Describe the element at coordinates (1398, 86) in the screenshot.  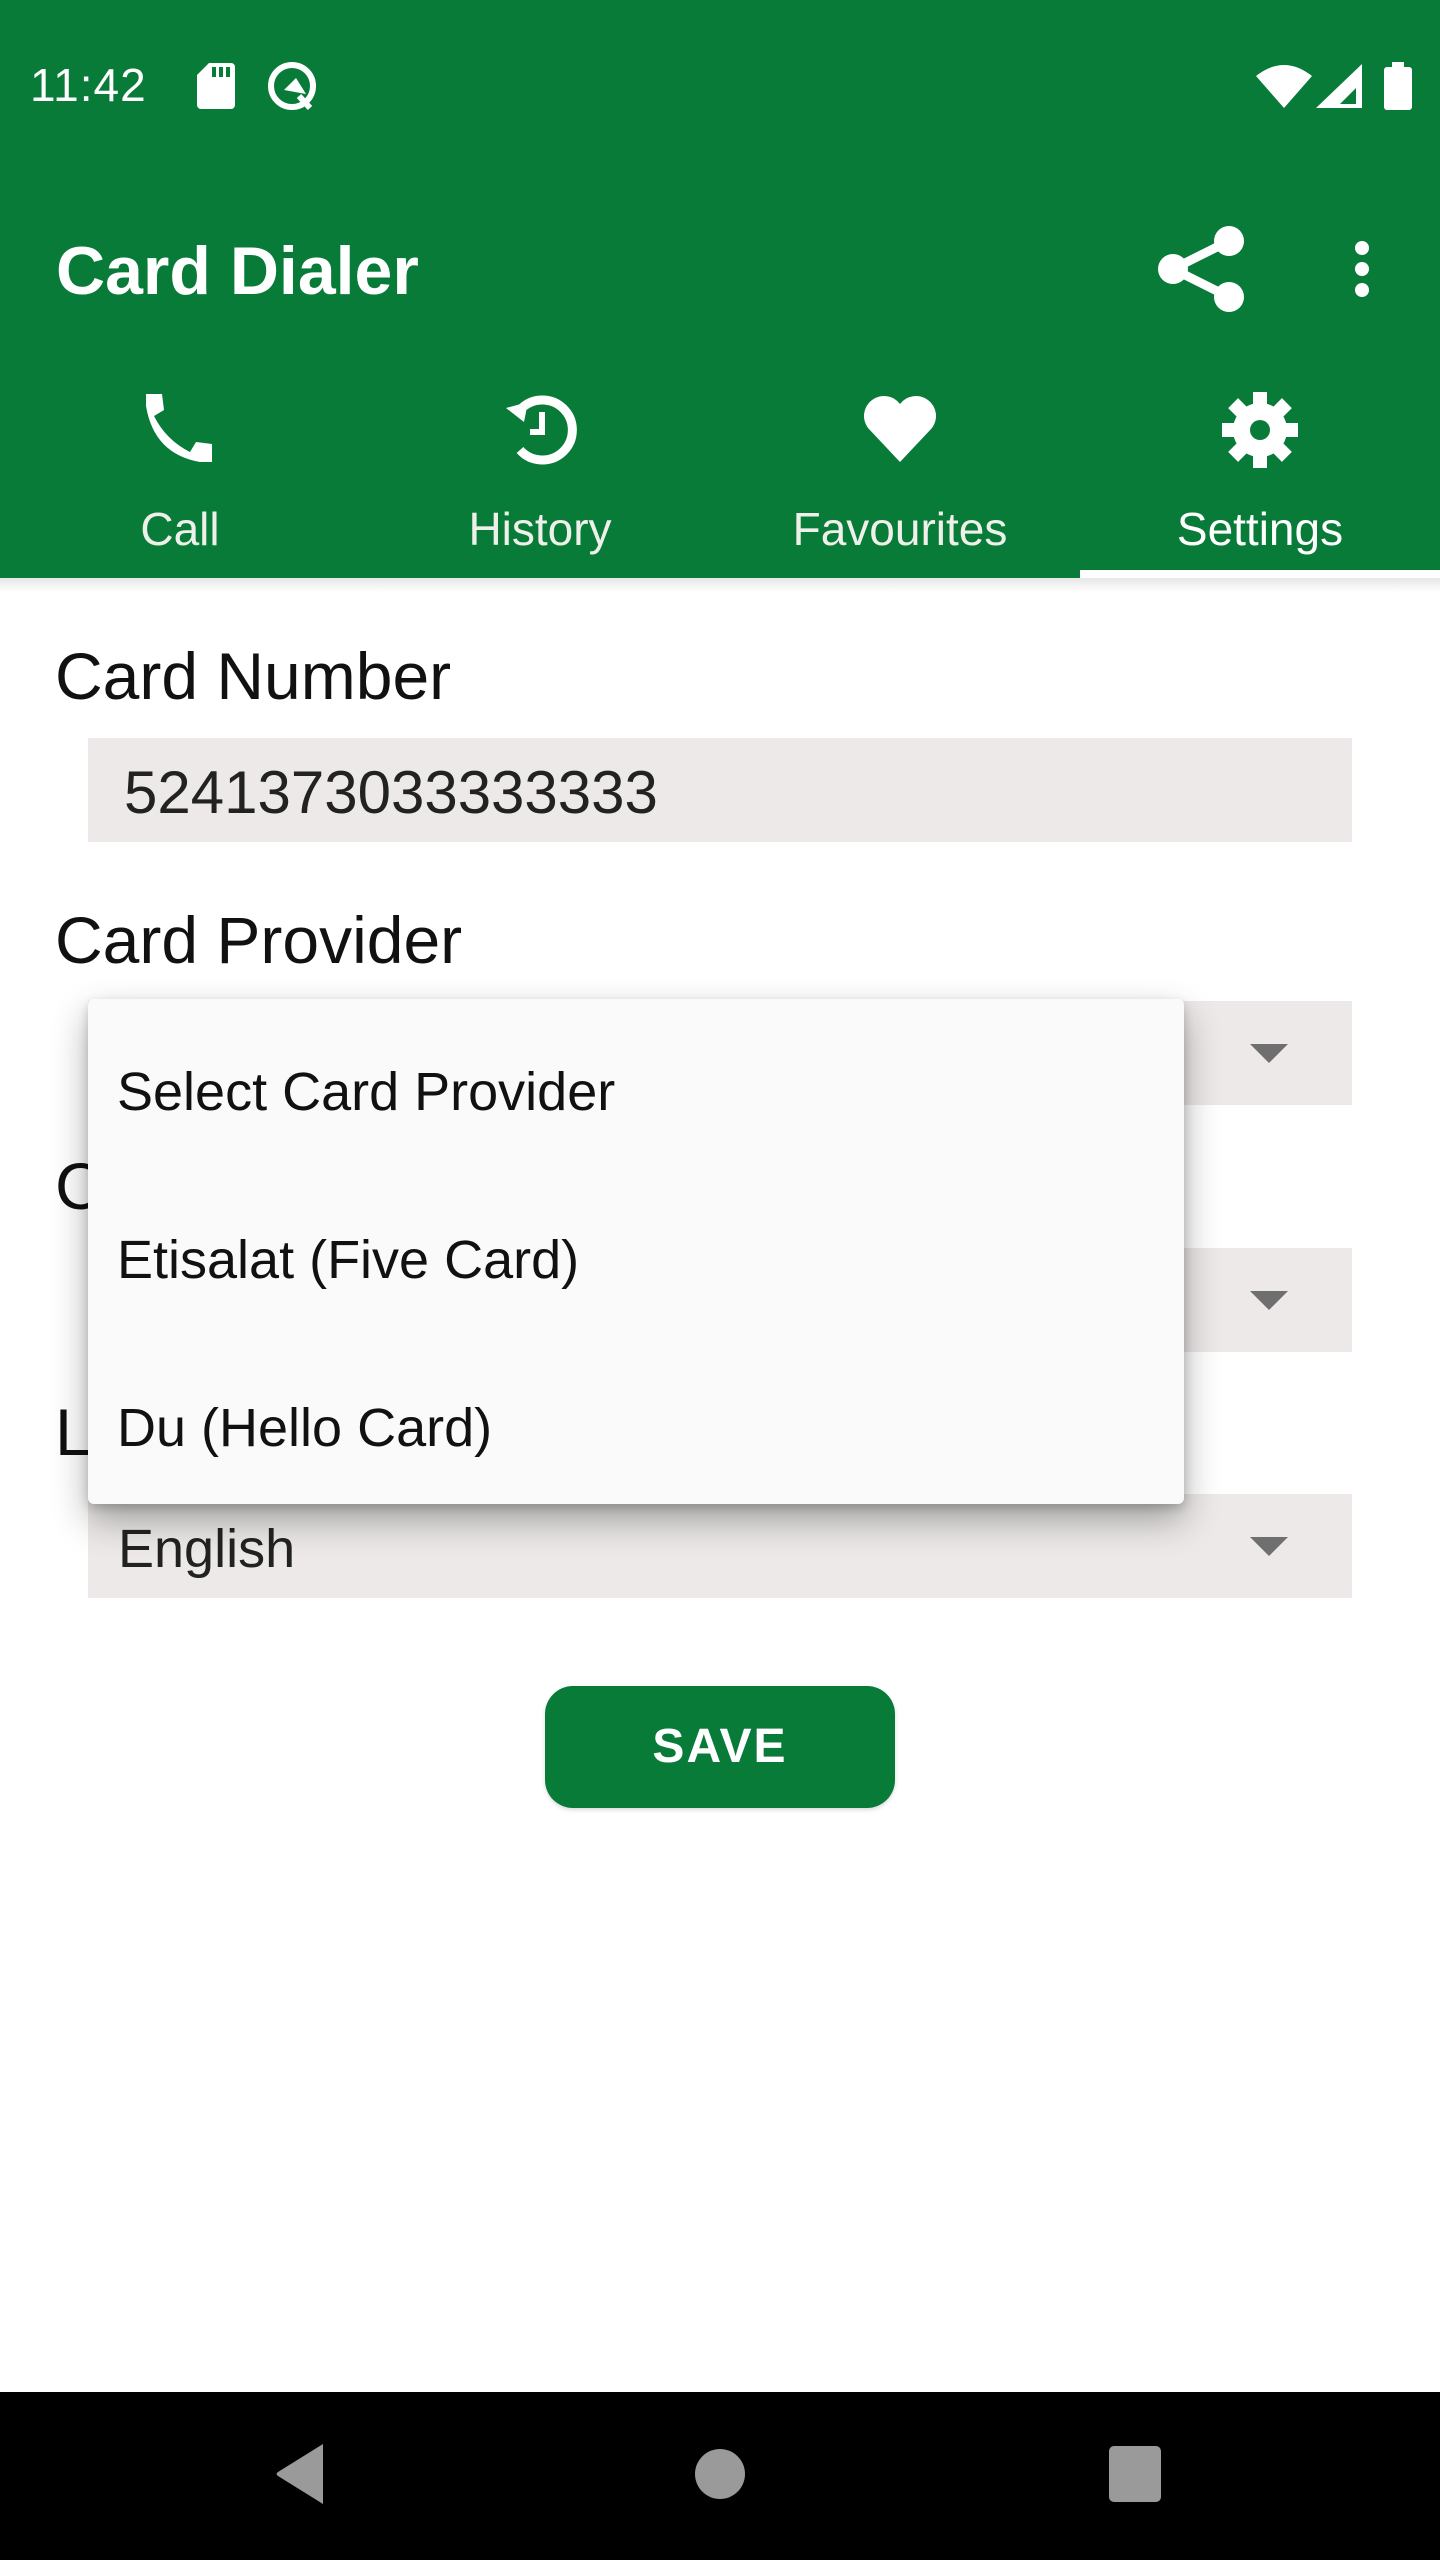
I see `battery-icon` at that location.